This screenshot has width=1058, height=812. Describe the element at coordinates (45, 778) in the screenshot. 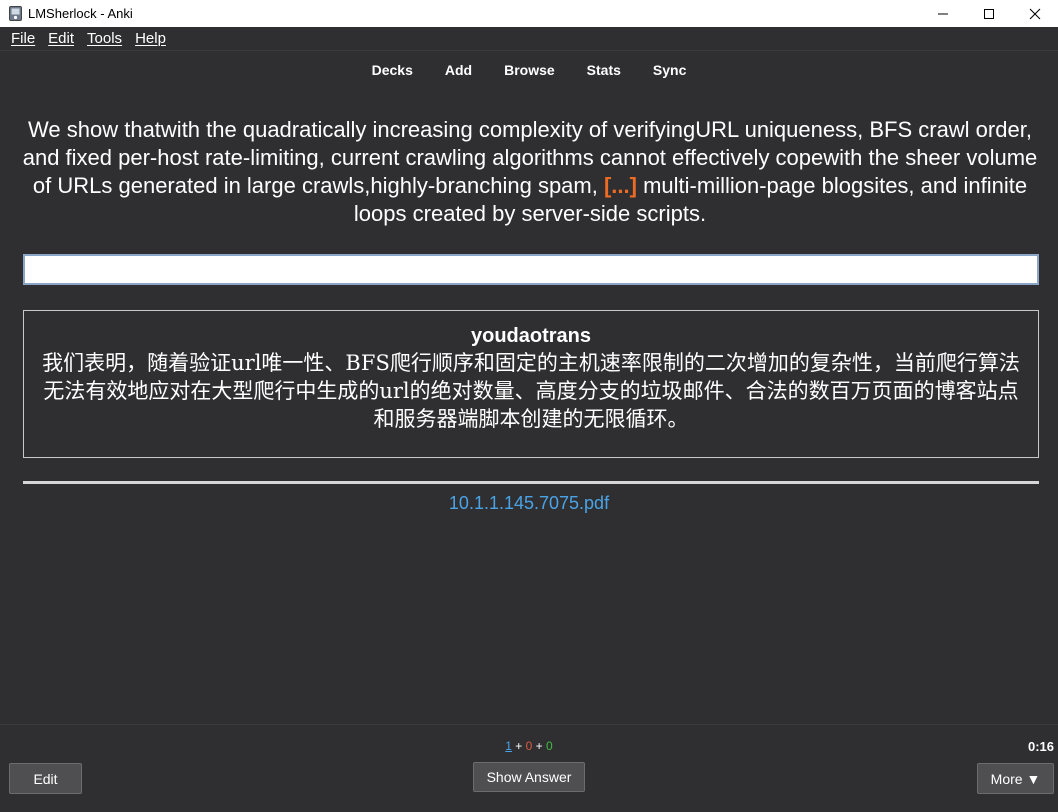

I see `edit-button: Edit` at that location.